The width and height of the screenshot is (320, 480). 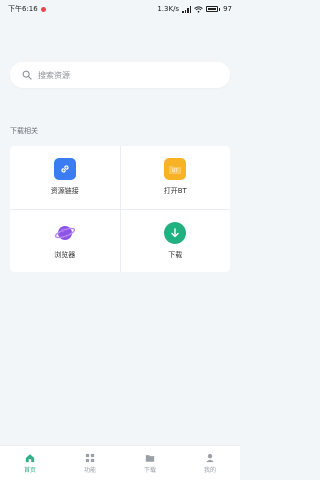 I want to click on tile-resource-link: 资源链接, so click(x=65, y=177).